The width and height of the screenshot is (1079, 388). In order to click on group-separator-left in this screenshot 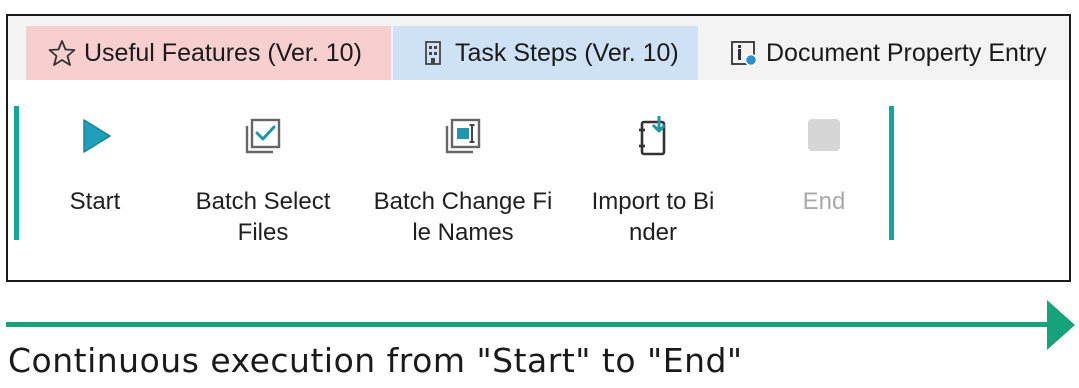, I will do `click(16, 173)`.